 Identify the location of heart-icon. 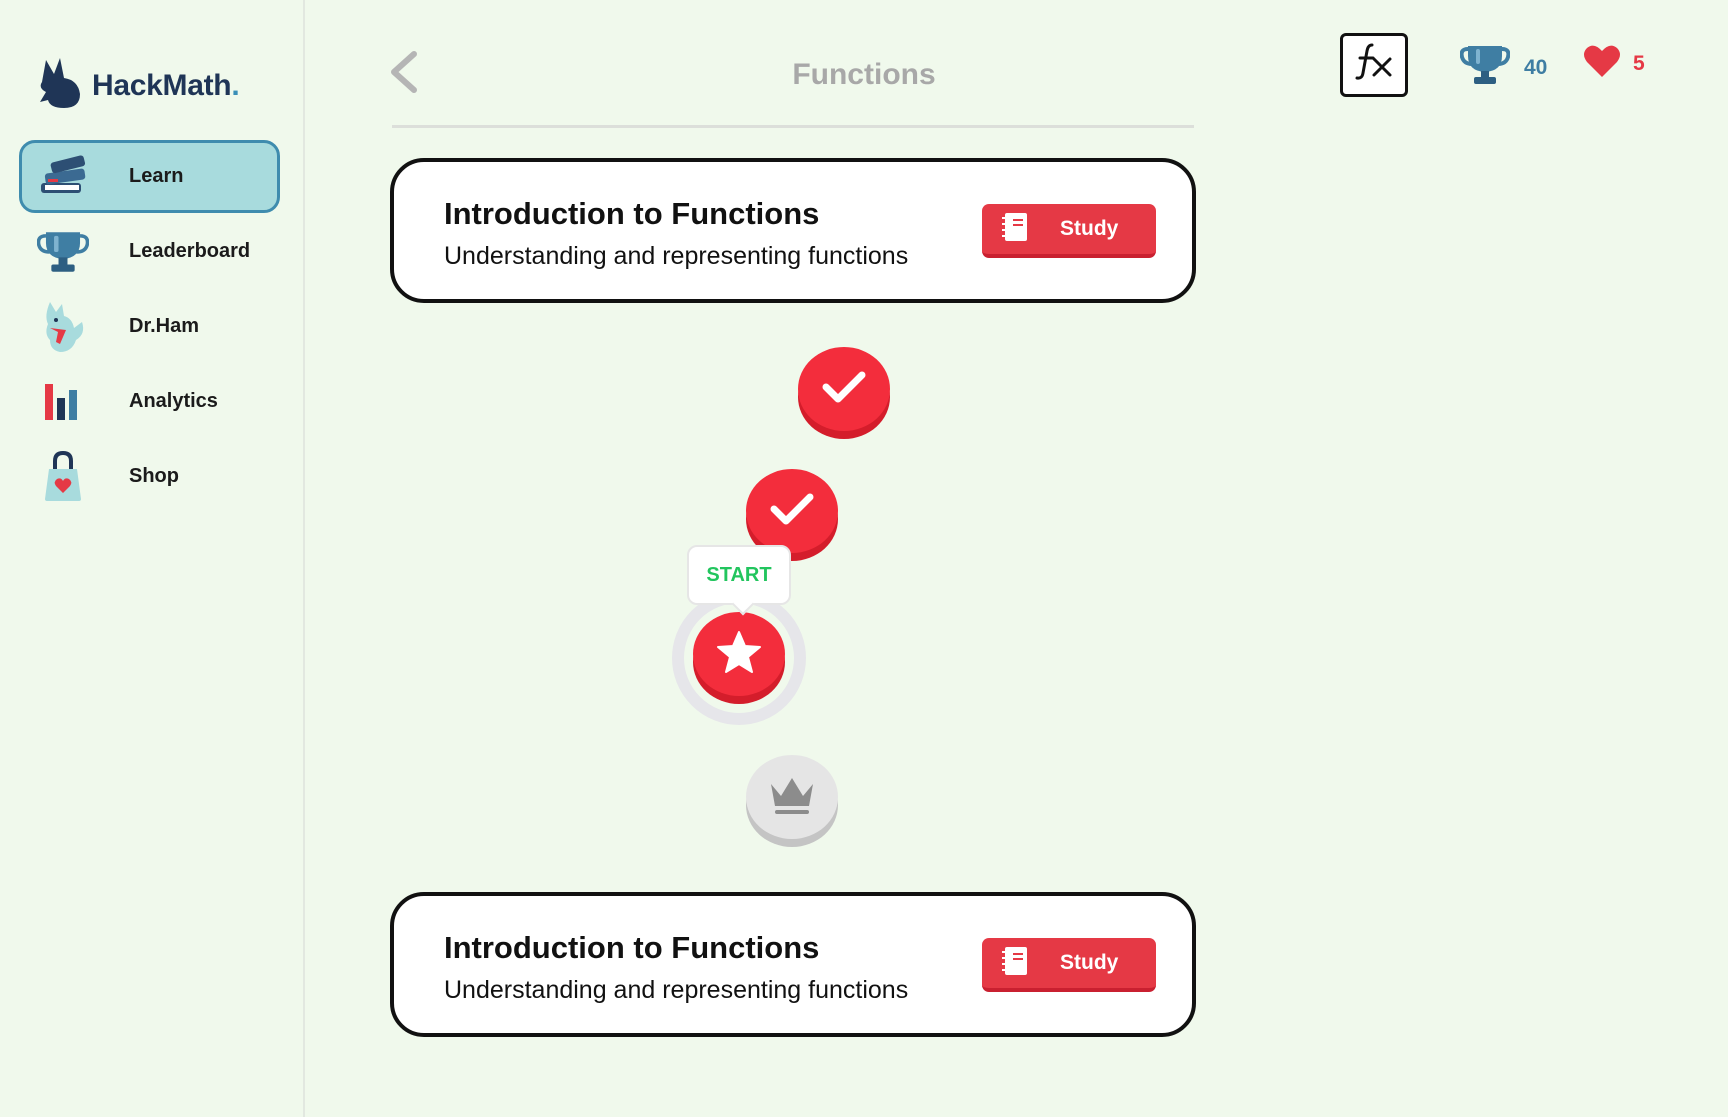
(1602, 64).